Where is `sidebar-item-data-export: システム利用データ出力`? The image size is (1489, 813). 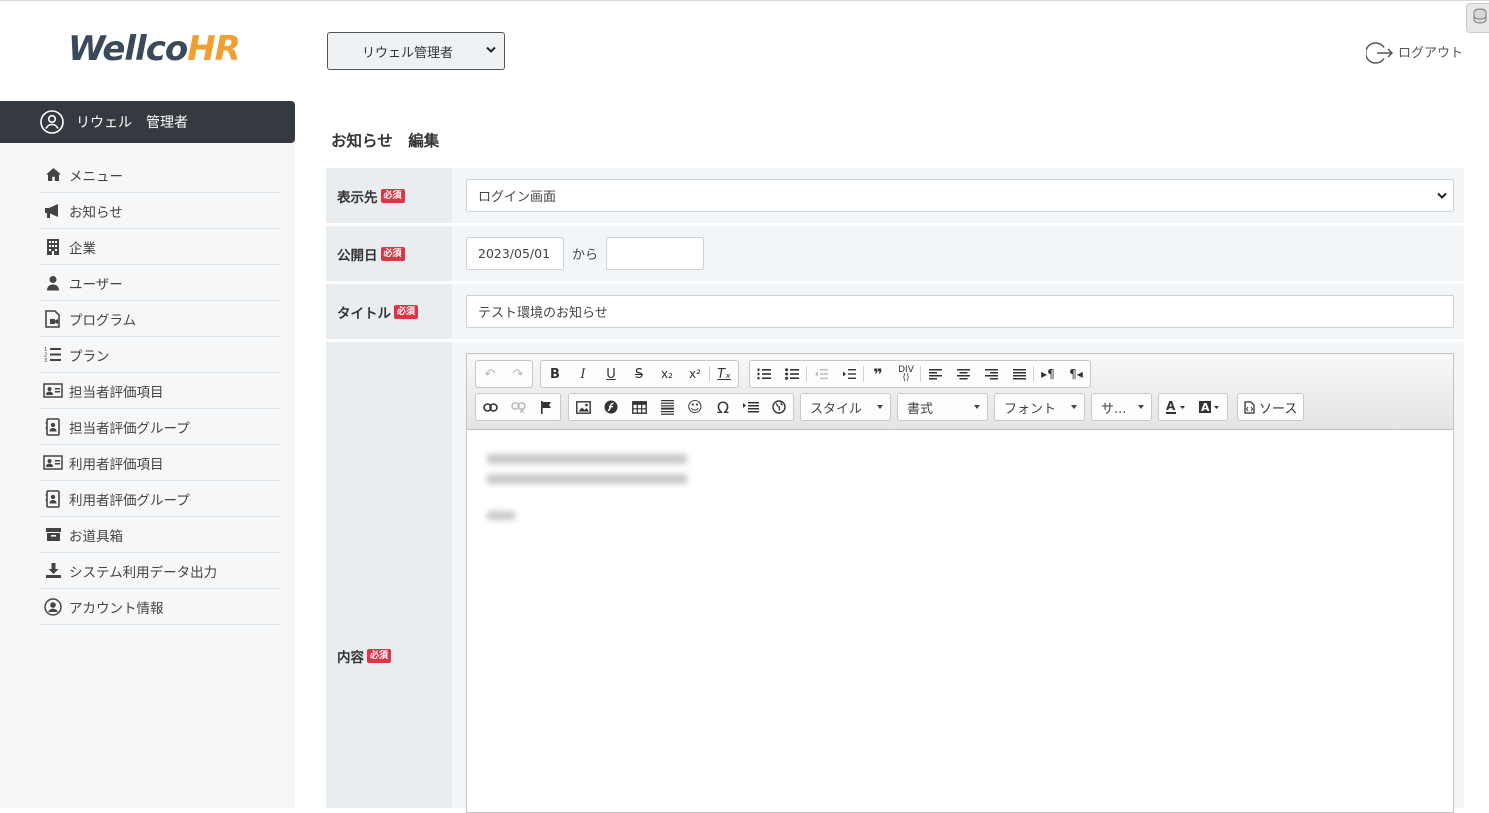 sidebar-item-data-export: システム利用データ出力 is located at coordinates (161, 571).